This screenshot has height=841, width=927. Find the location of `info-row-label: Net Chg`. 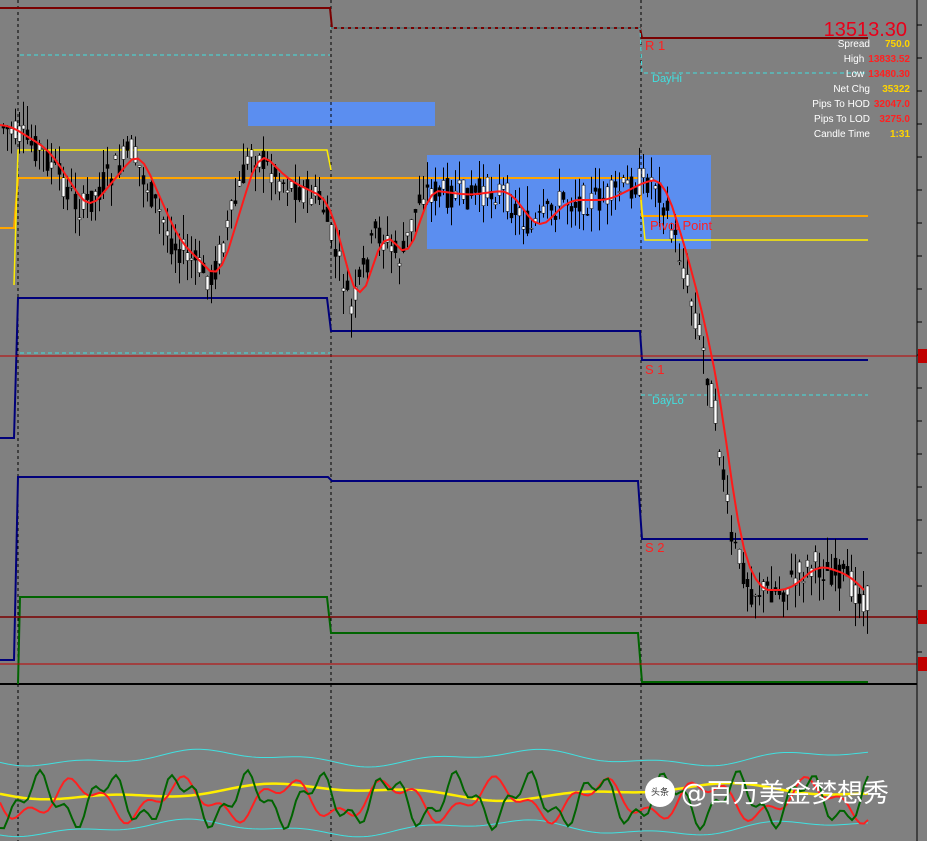

info-row-label: Net Chg is located at coordinates (851, 89).